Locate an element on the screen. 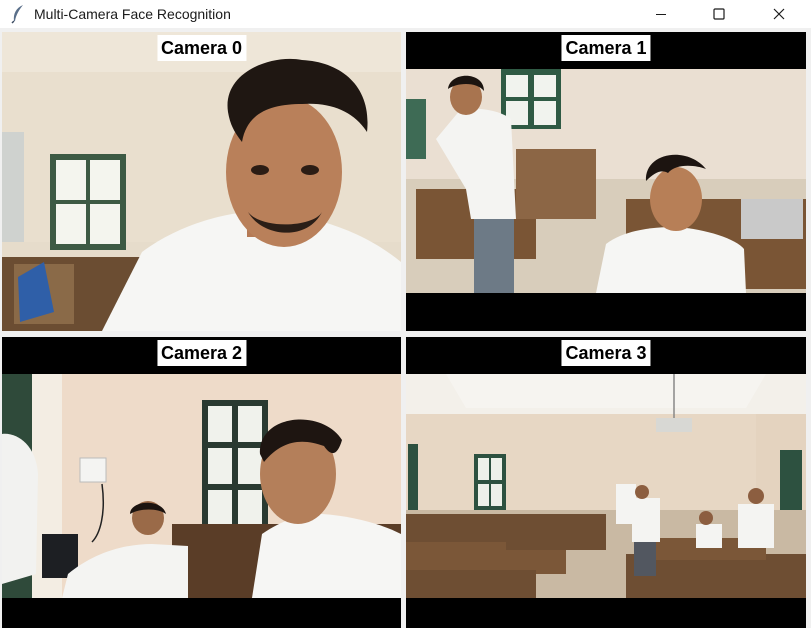 The height and width of the screenshot is (628, 811). feather-icon is located at coordinates (18, 14).